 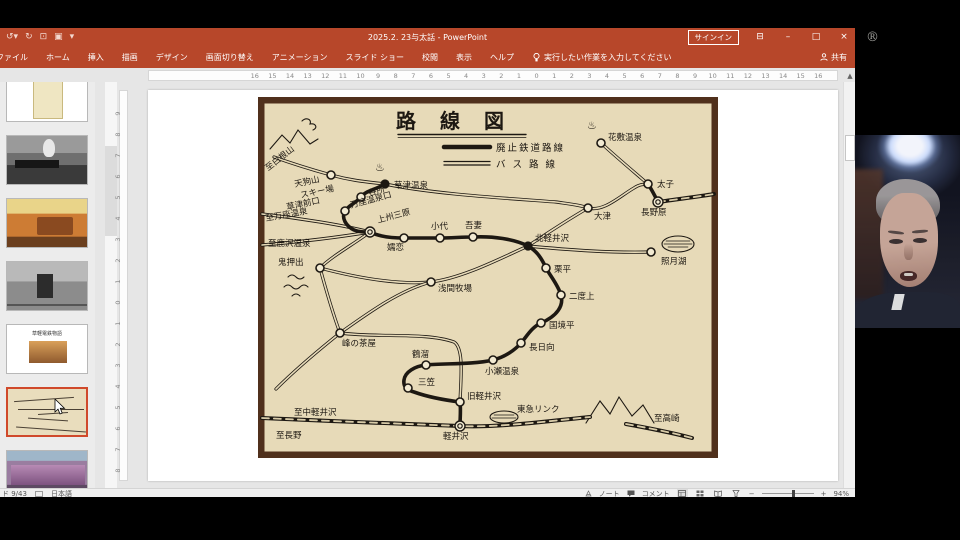 What do you see at coordinates (374, 57) in the screenshot?
I see `tab-7: スライド ショー` at bounding box center [374, 57].